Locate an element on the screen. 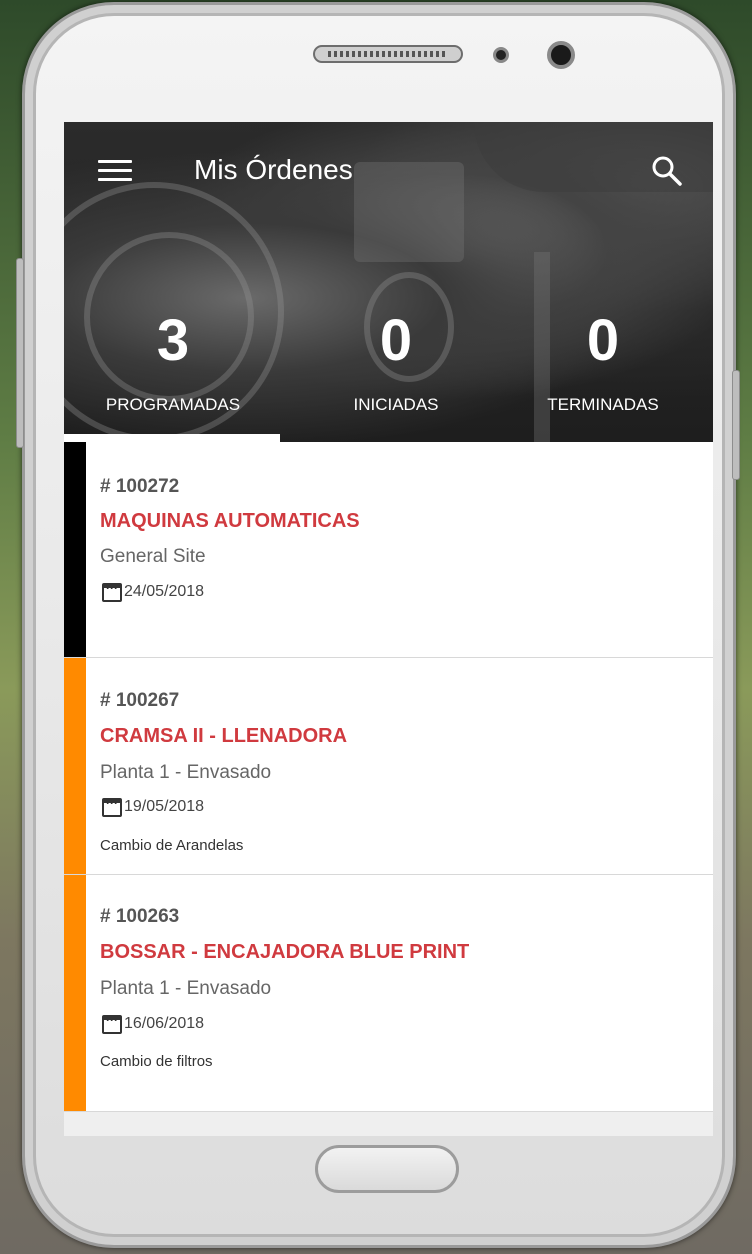 The height and width of the screenshot is (1254, 752). order-description: Cambio de Arandelas is located at coordinates (172, 845).